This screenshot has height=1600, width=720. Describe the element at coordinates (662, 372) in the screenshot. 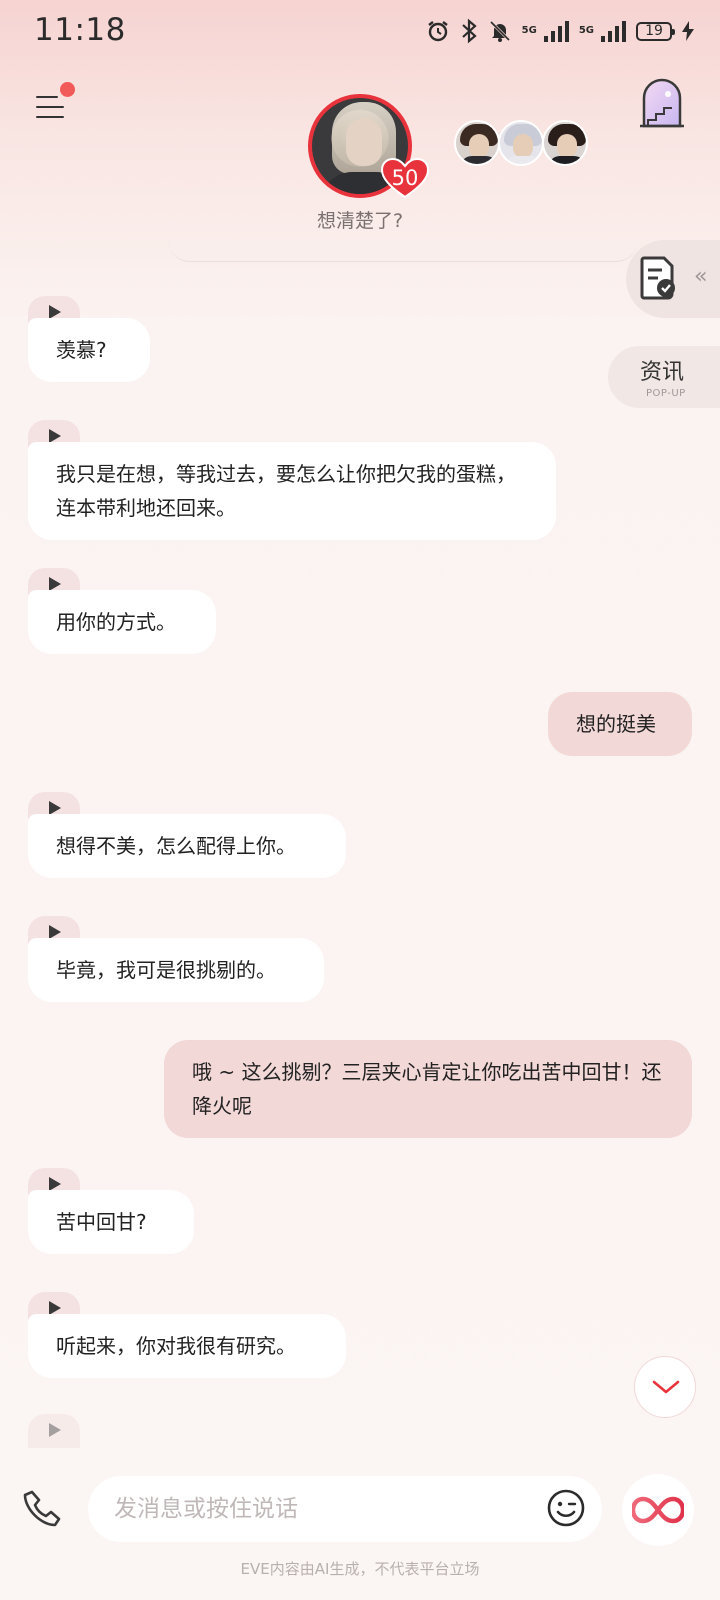

I see `news-title: 资讯` at that location.